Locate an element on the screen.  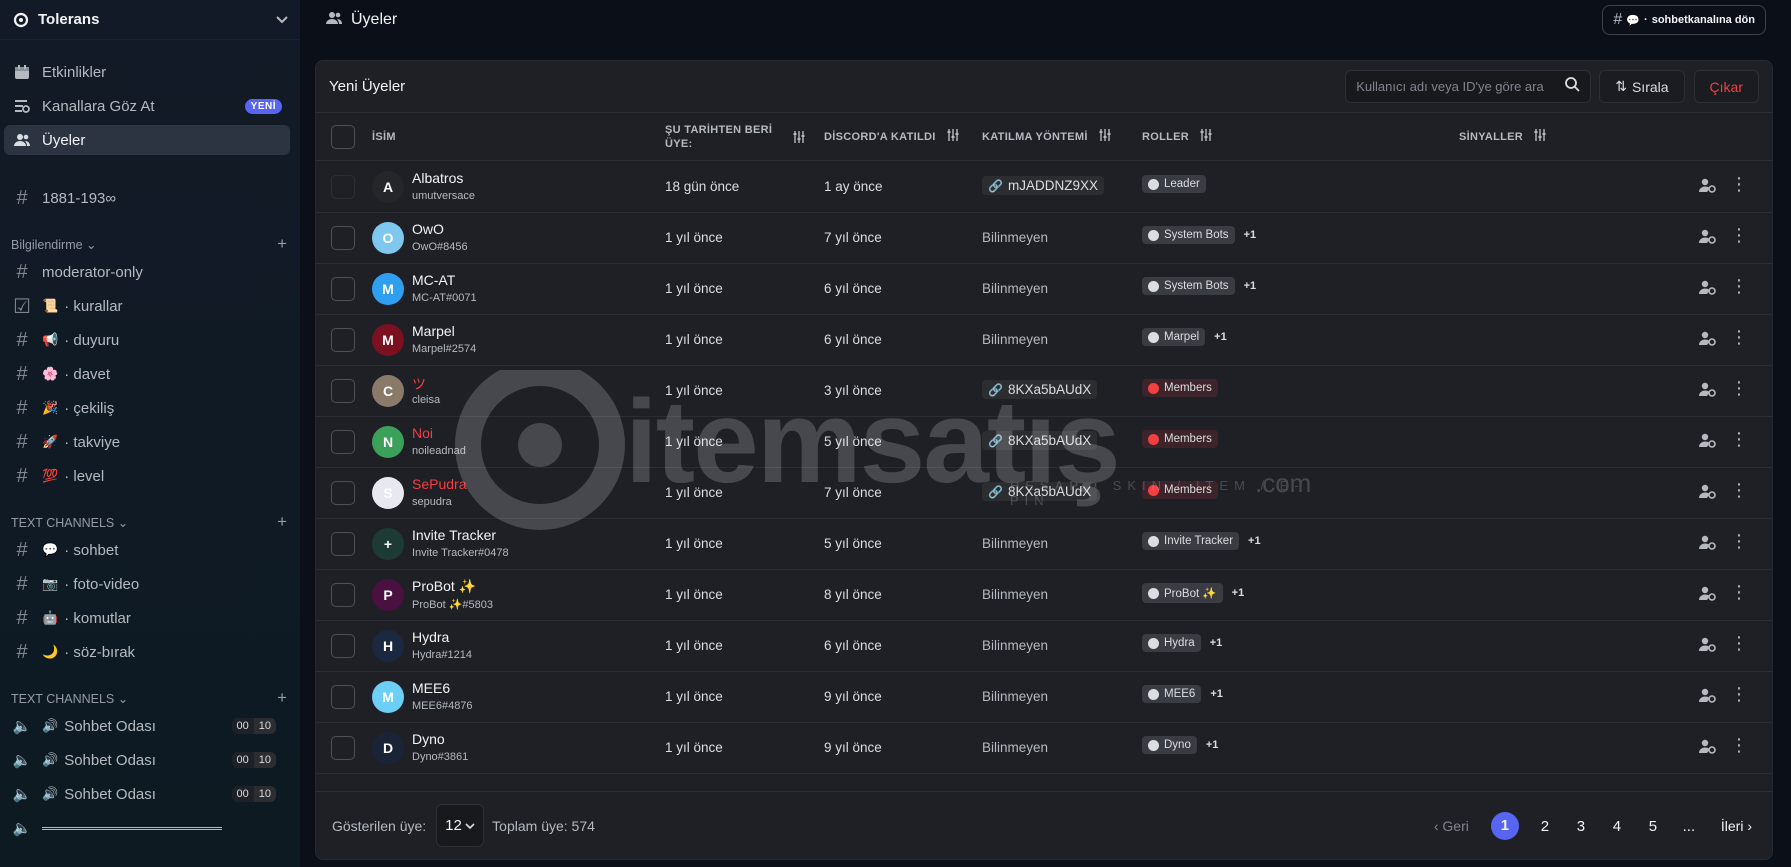
channel-pinned: # 1881-193∞ is located at coordinates (147, 198).